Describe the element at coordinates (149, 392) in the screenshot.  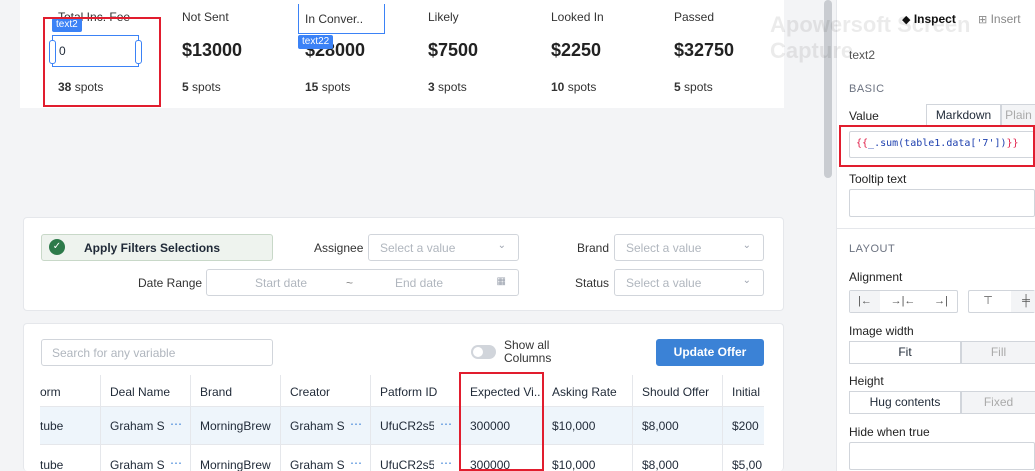
I see `column-header: Deal Name` at that location.